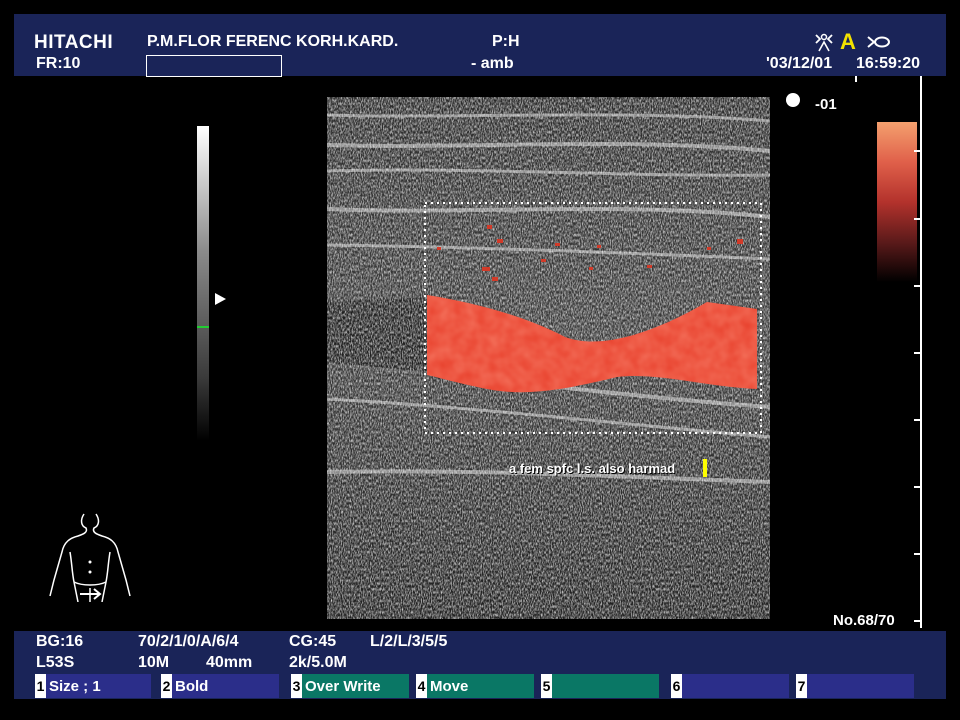 The image size is (960, 720). Describe the element at coordinates (203, 327) in the screenshot. I see `gain-marker` at that location.